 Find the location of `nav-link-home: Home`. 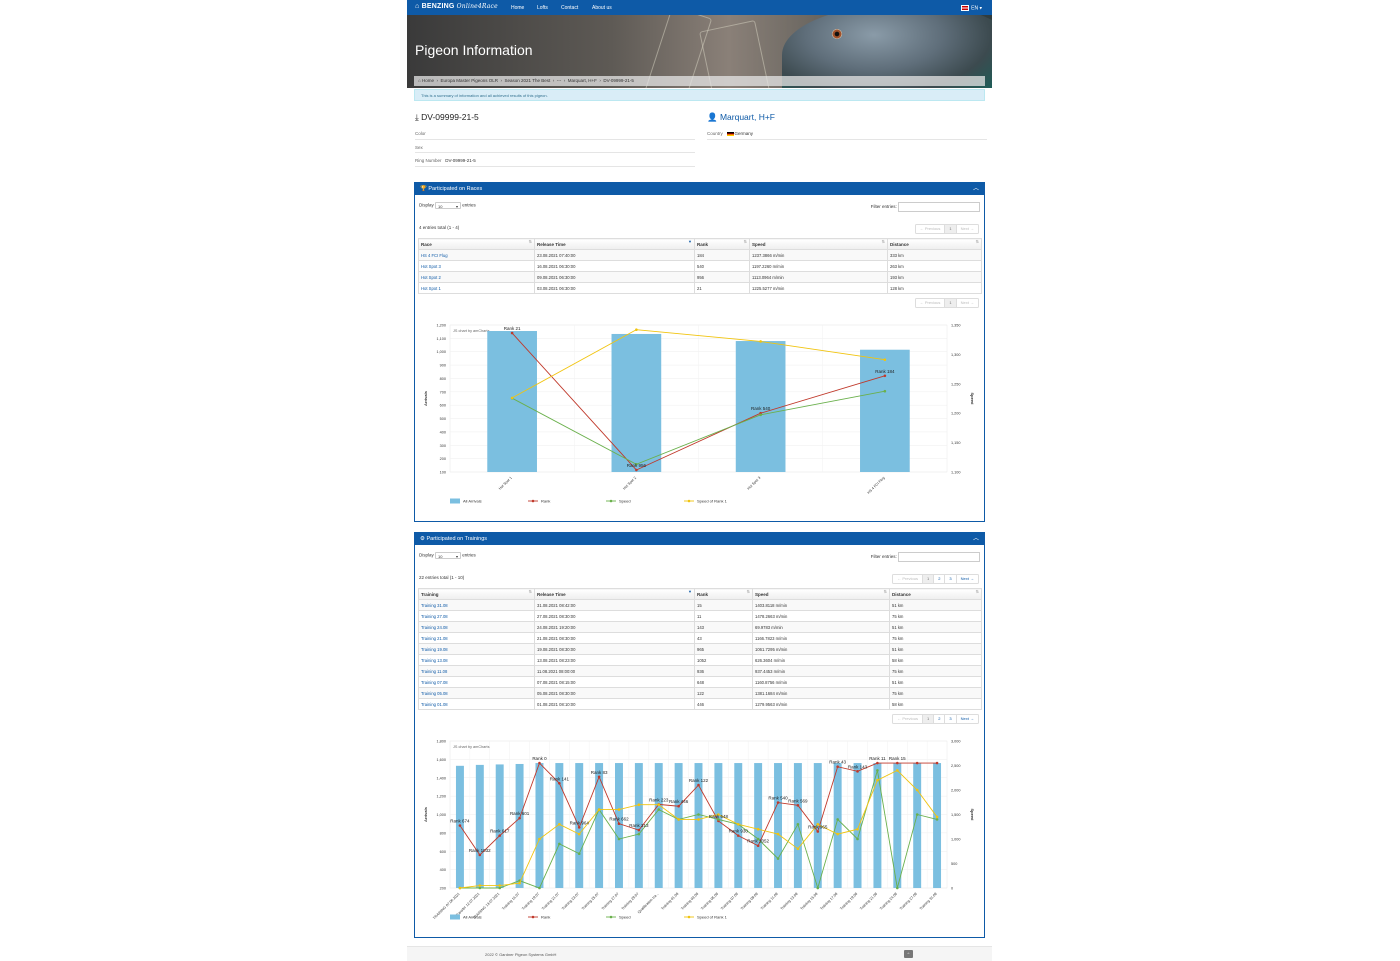

nav-link-home: Home is located at coordinates (517, 8).